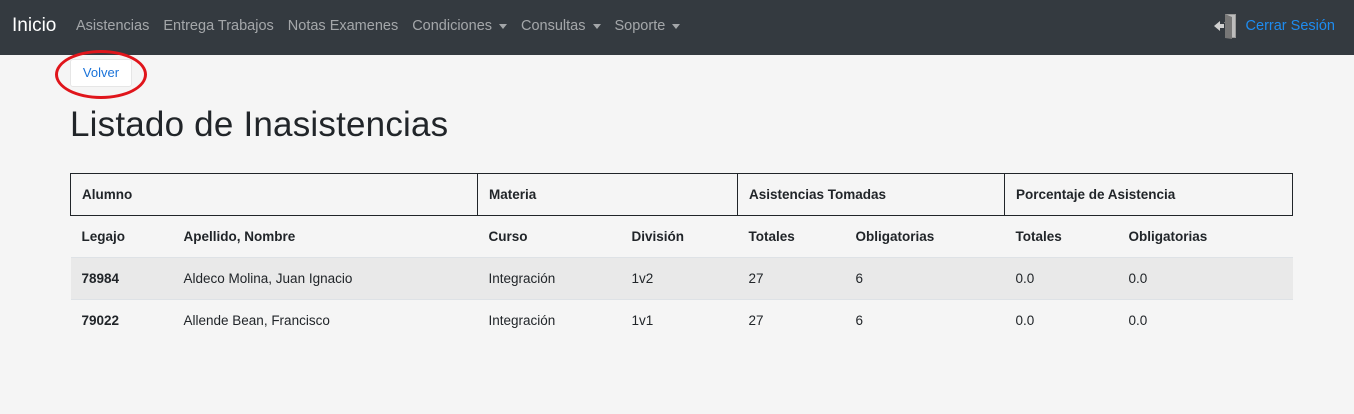  Describe the element at coordinates (121, 320) in the screenshot. I see `cell-legajo: 79022` at that location.